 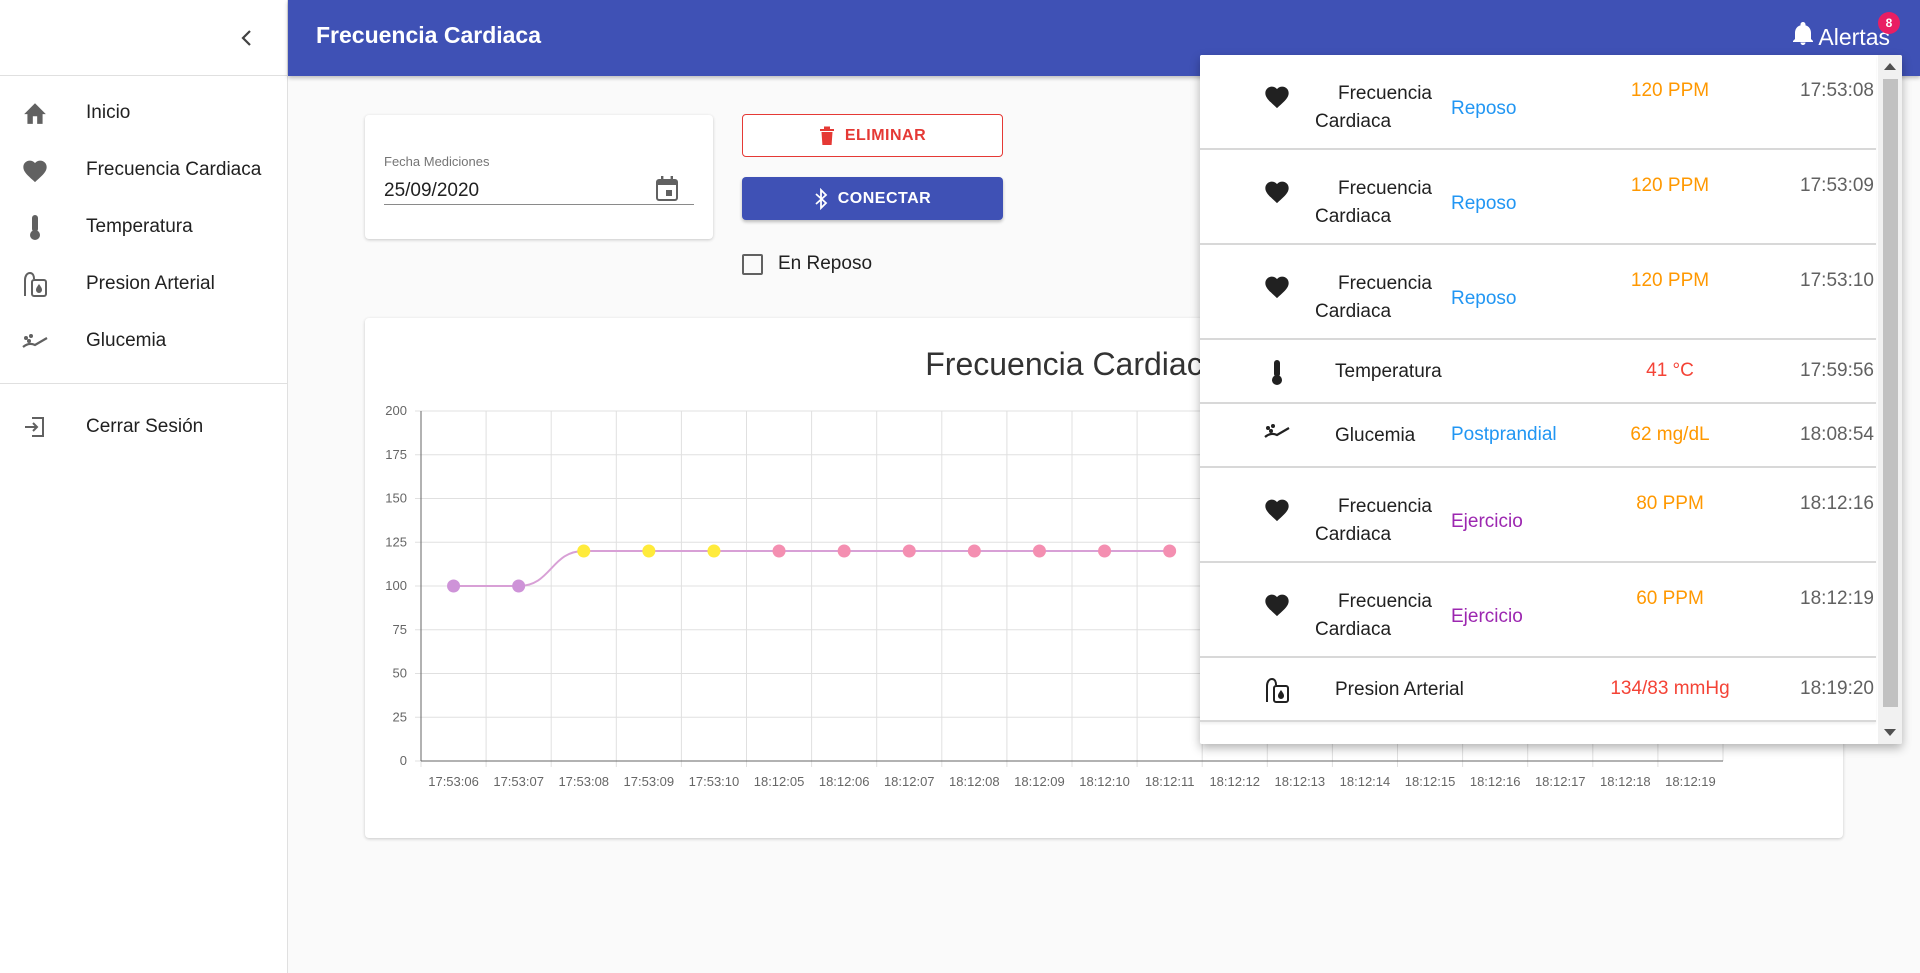 What do you see at coordinates (752, 264) in the screenshot?
I see `rest-checkbox` at bounding box center [752, 264].